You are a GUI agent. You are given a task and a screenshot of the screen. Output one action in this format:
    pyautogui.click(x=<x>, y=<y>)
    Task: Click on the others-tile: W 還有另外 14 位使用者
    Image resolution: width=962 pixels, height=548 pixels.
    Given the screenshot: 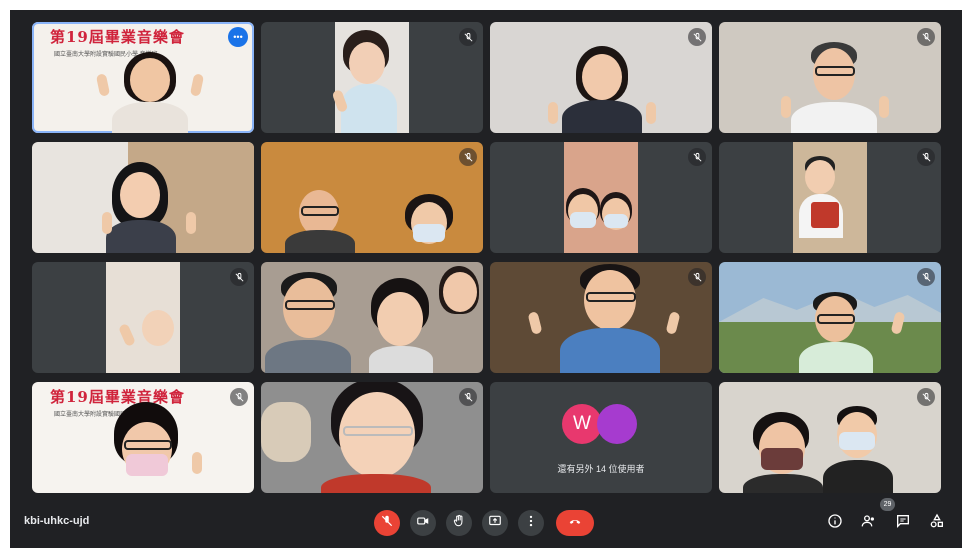 What is the action you would take?
    pyautogui.click(x=601, y=437)
    